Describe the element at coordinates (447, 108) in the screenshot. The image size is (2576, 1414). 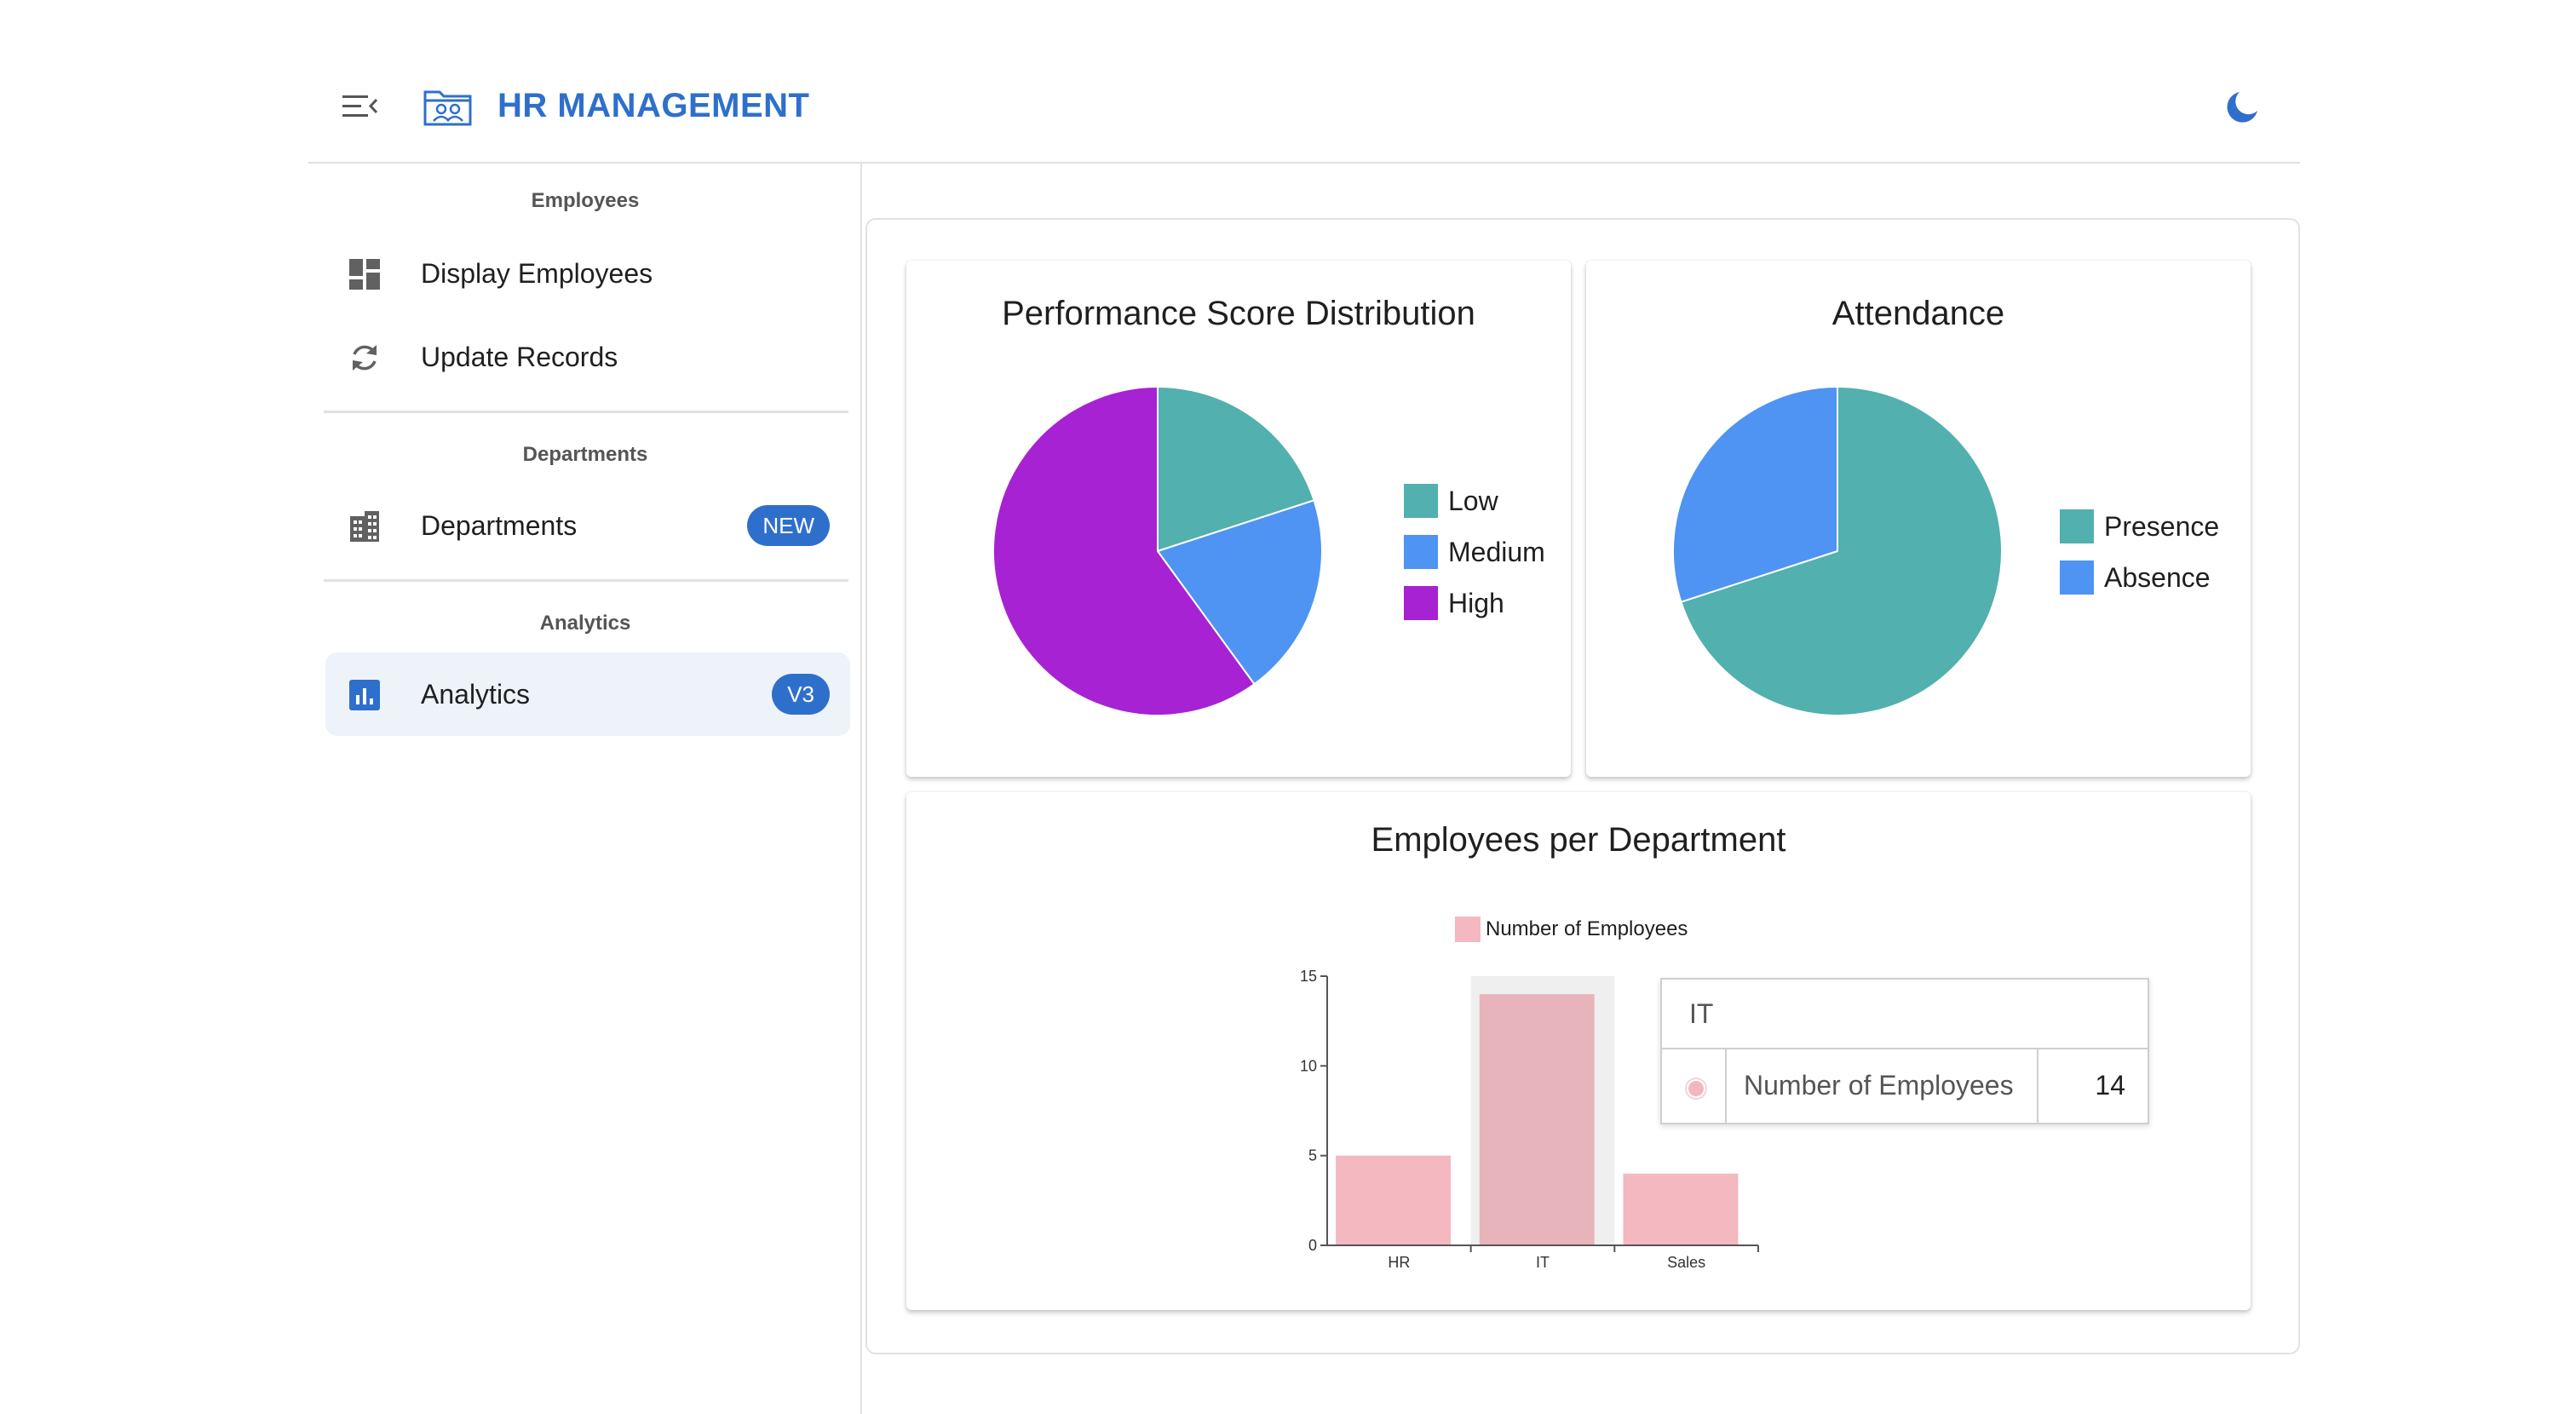
I see `folder-people-icon` at that location.